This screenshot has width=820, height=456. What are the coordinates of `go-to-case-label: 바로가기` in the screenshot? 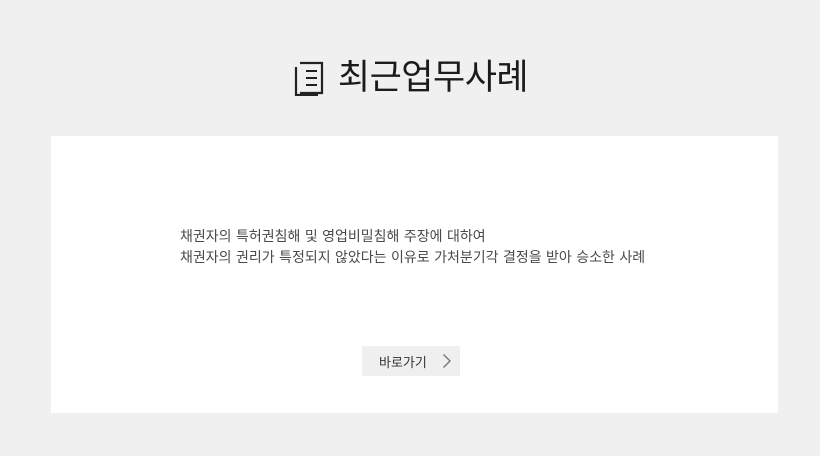 It's located at (403, 363).